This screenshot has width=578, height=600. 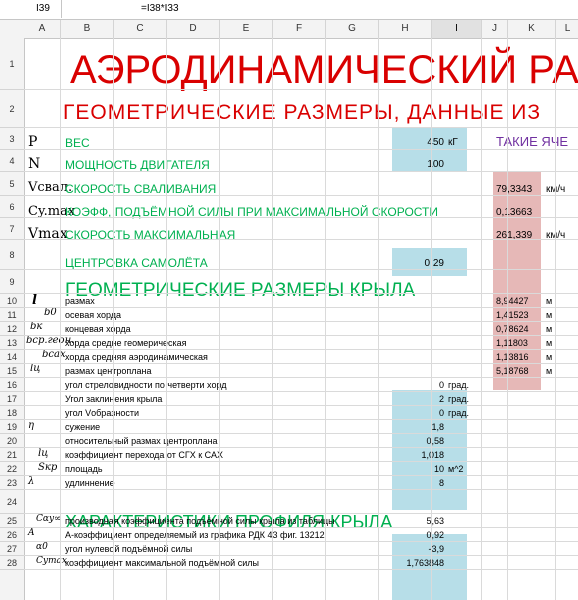 I want to click on column-header-bar: ABCDEFGHIJKL, so click(x=289, y=29).